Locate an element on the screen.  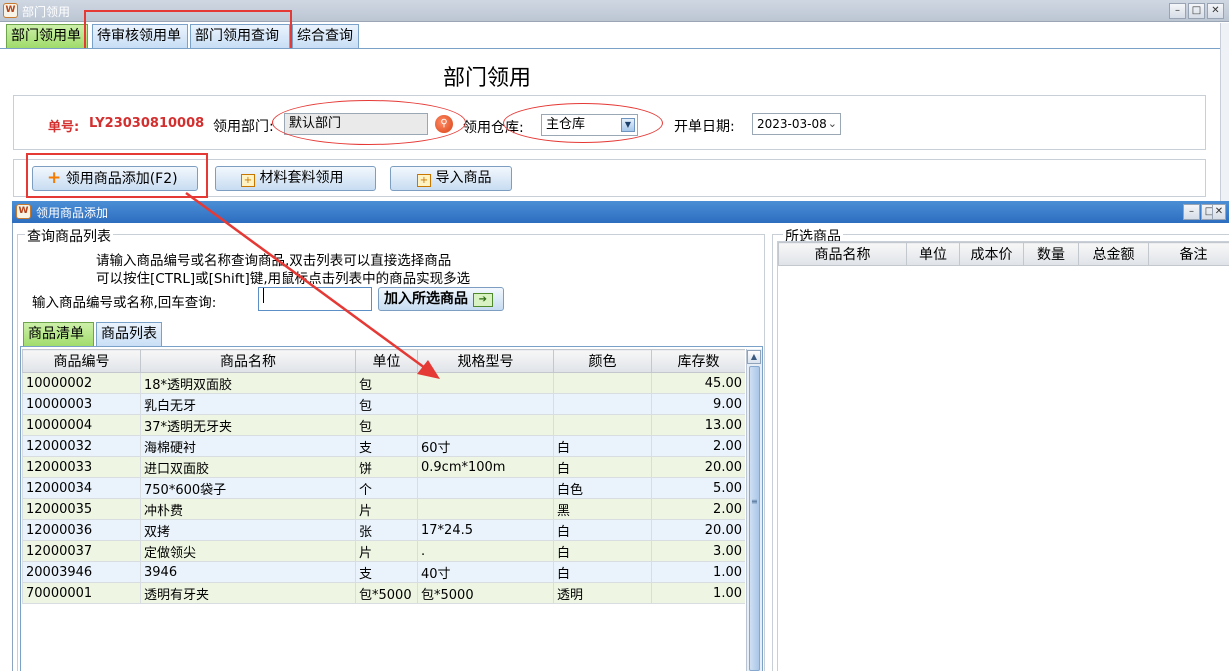
annotation-arrow is located at coordinates (312, 285).